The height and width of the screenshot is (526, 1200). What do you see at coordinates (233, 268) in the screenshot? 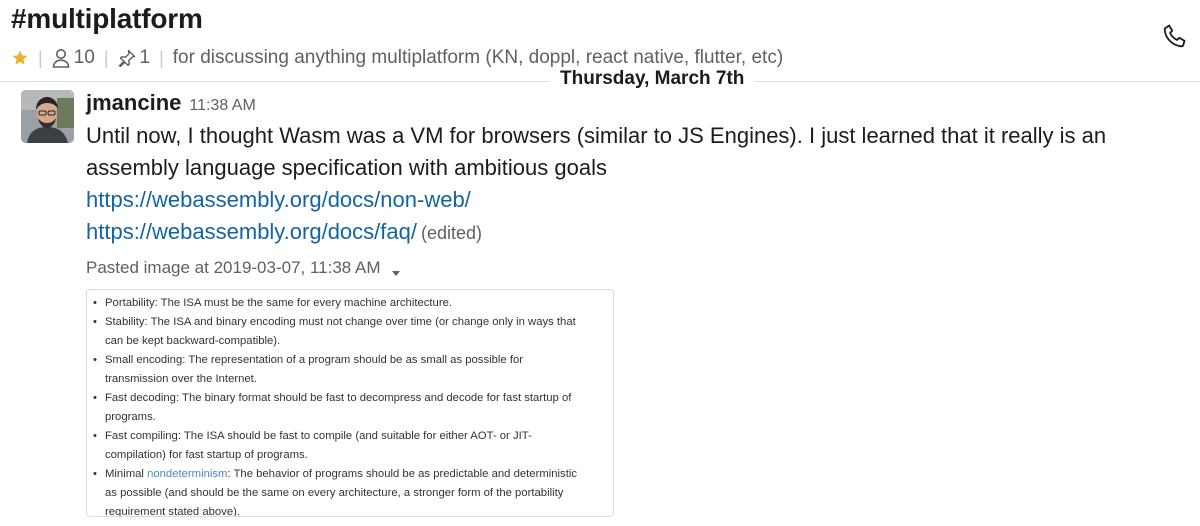
I see `attachment-name: Pasted image at 2019-03-07, 11:38 AM` at bounding box center [233, 268].